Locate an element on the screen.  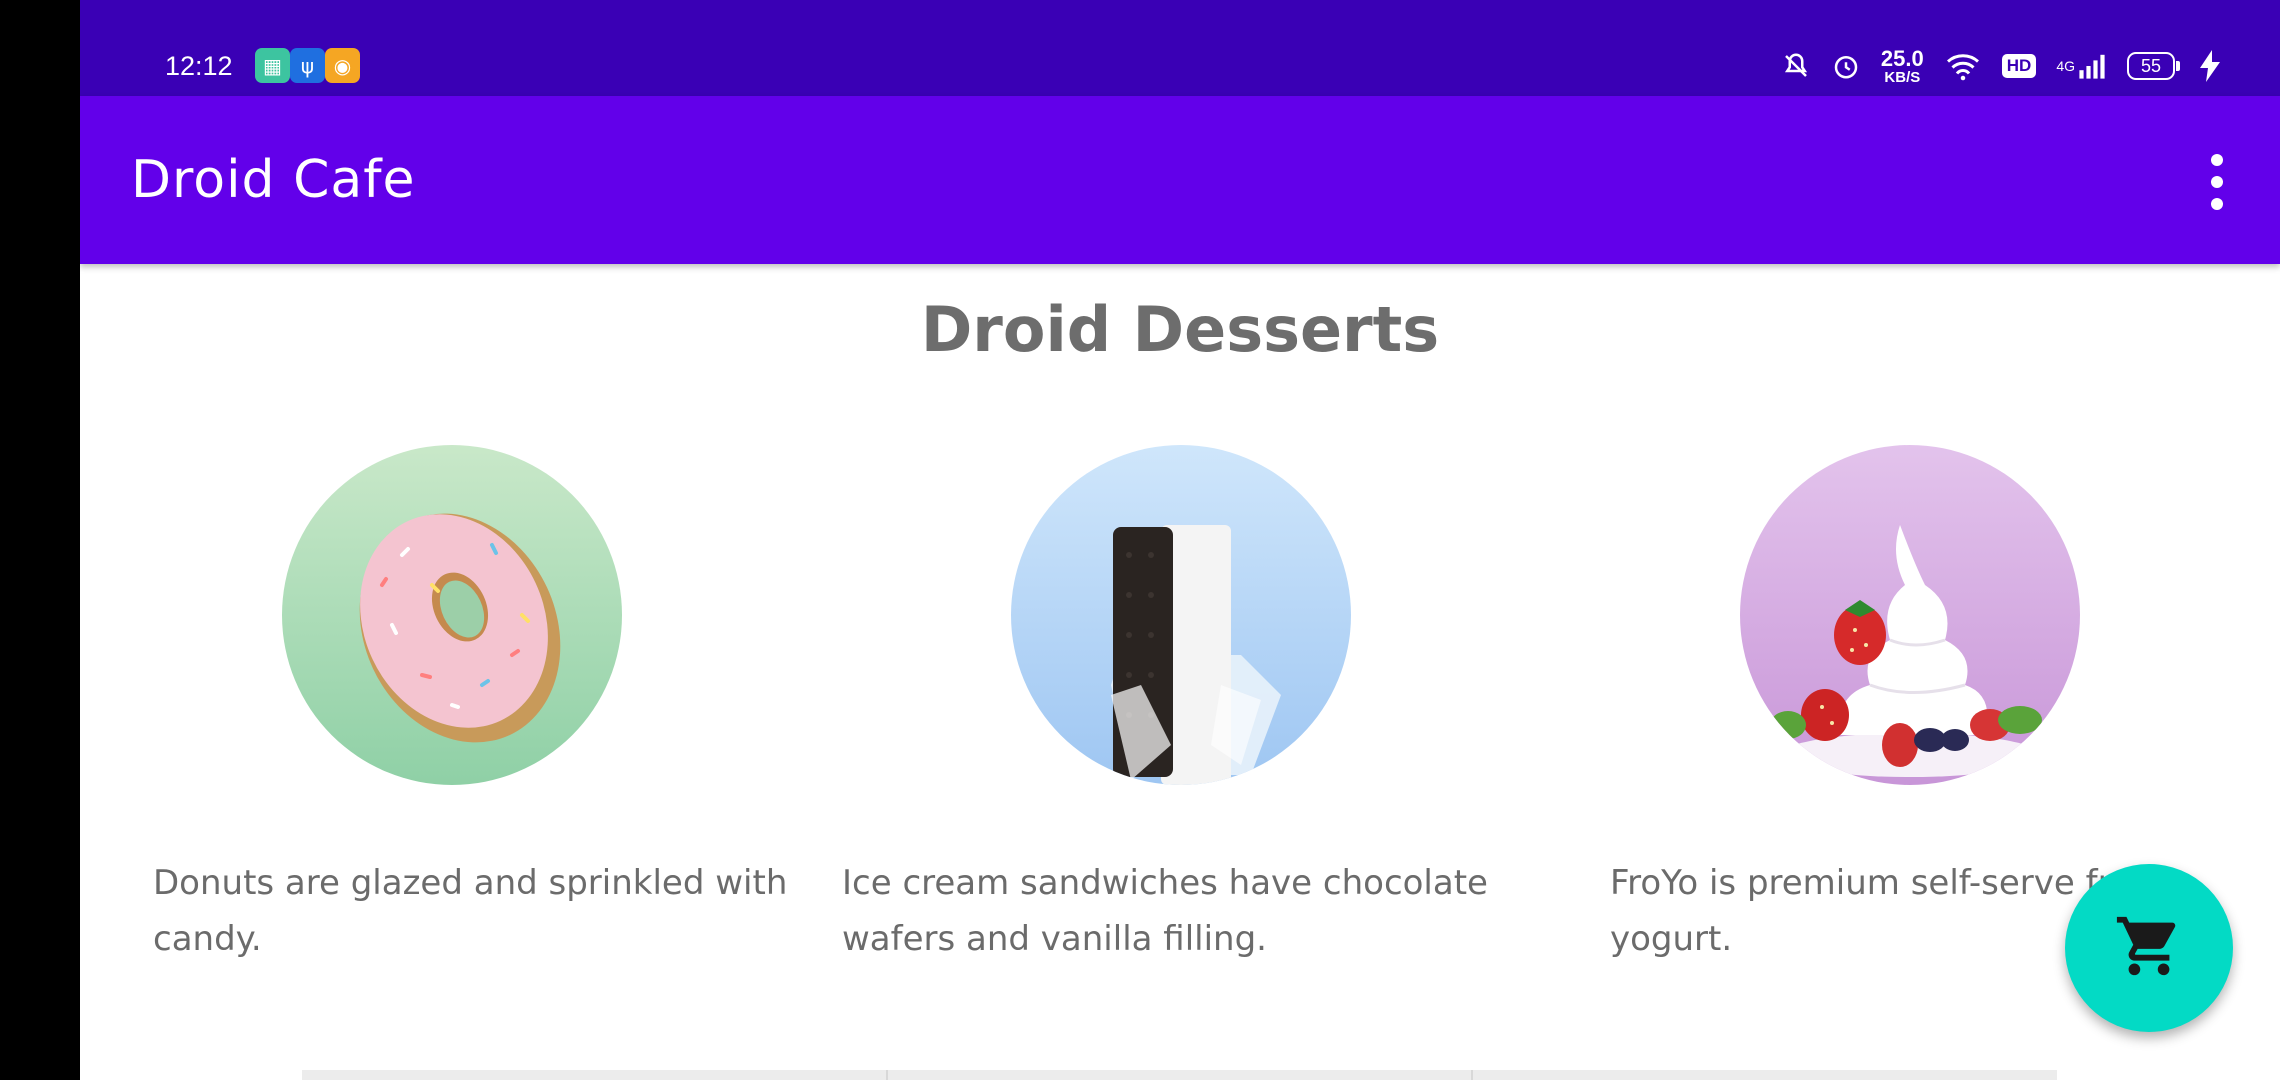
app-title: Droid Cafe is located at coordinates (273, 180).